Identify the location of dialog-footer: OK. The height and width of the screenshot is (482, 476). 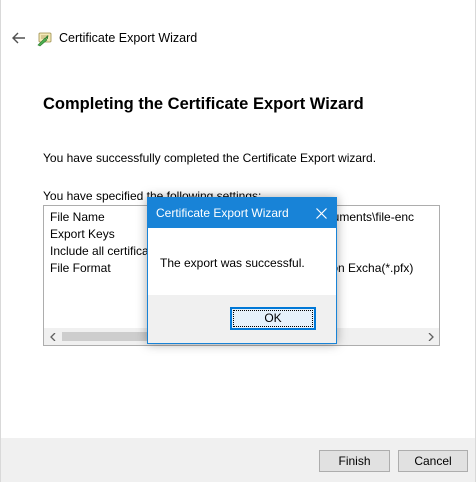
(242, 319).